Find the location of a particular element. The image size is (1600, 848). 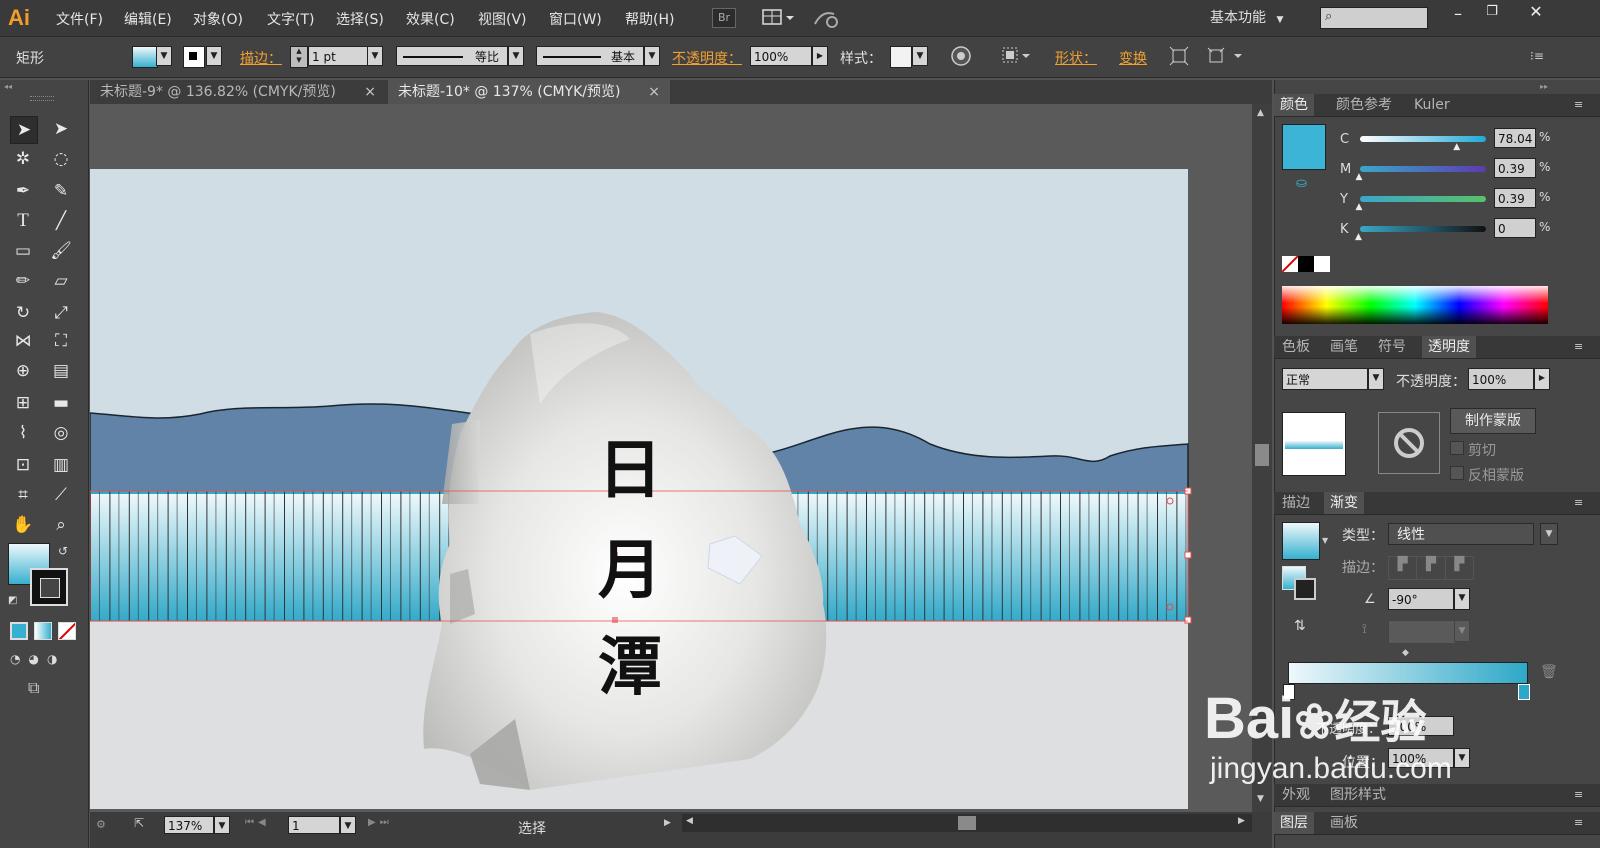

color-spectrum is located at coordinates (1415, 305).